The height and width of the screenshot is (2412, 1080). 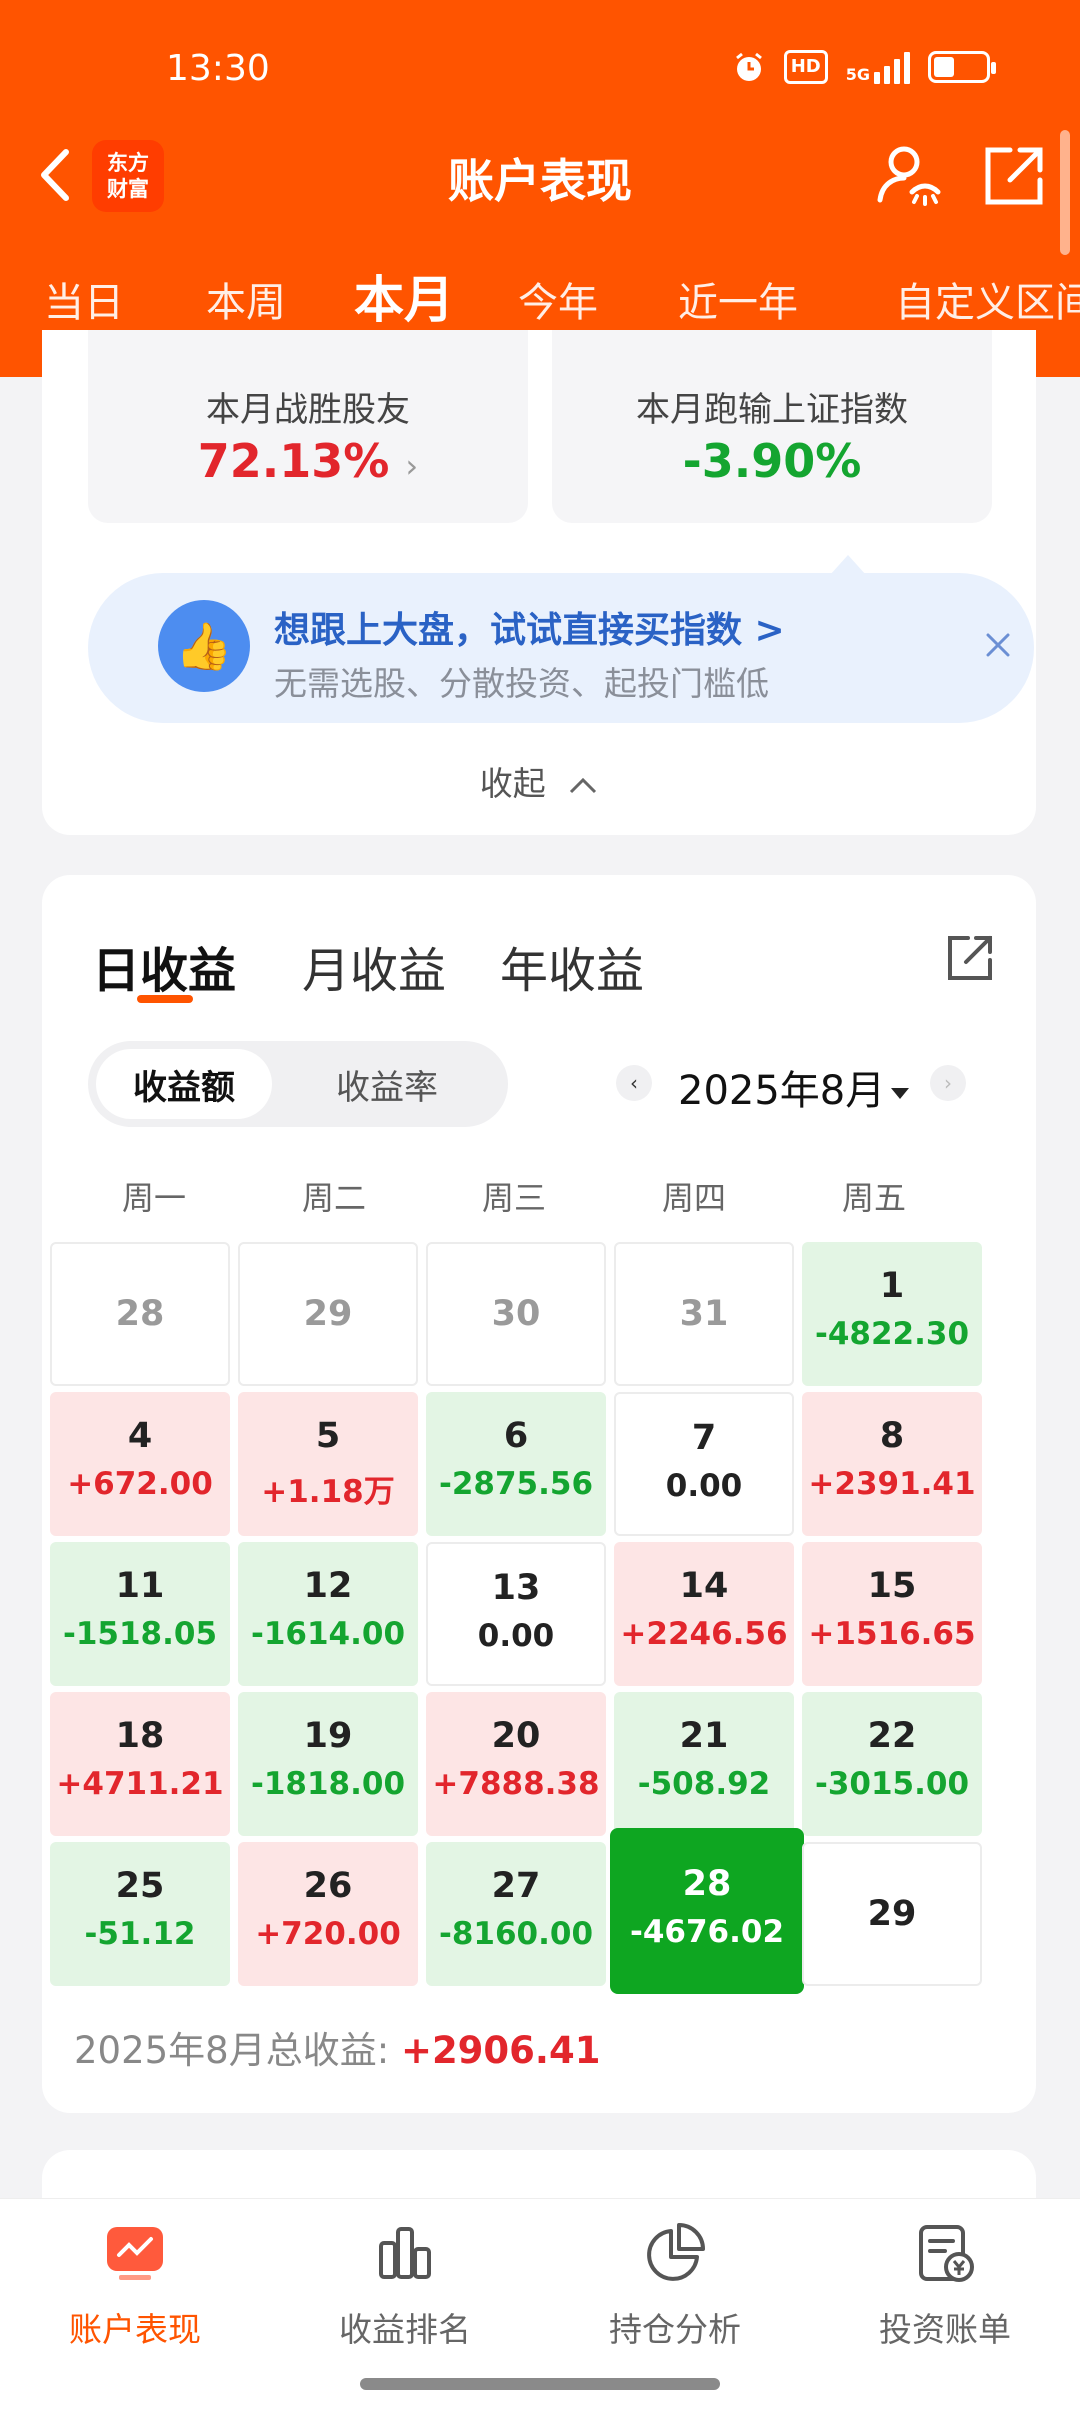 What do you see at coordinates (140, 1914) in the screenshot?
I see `calendar-day-cell: 25 -51.12` at bounding box center [140, 1914].